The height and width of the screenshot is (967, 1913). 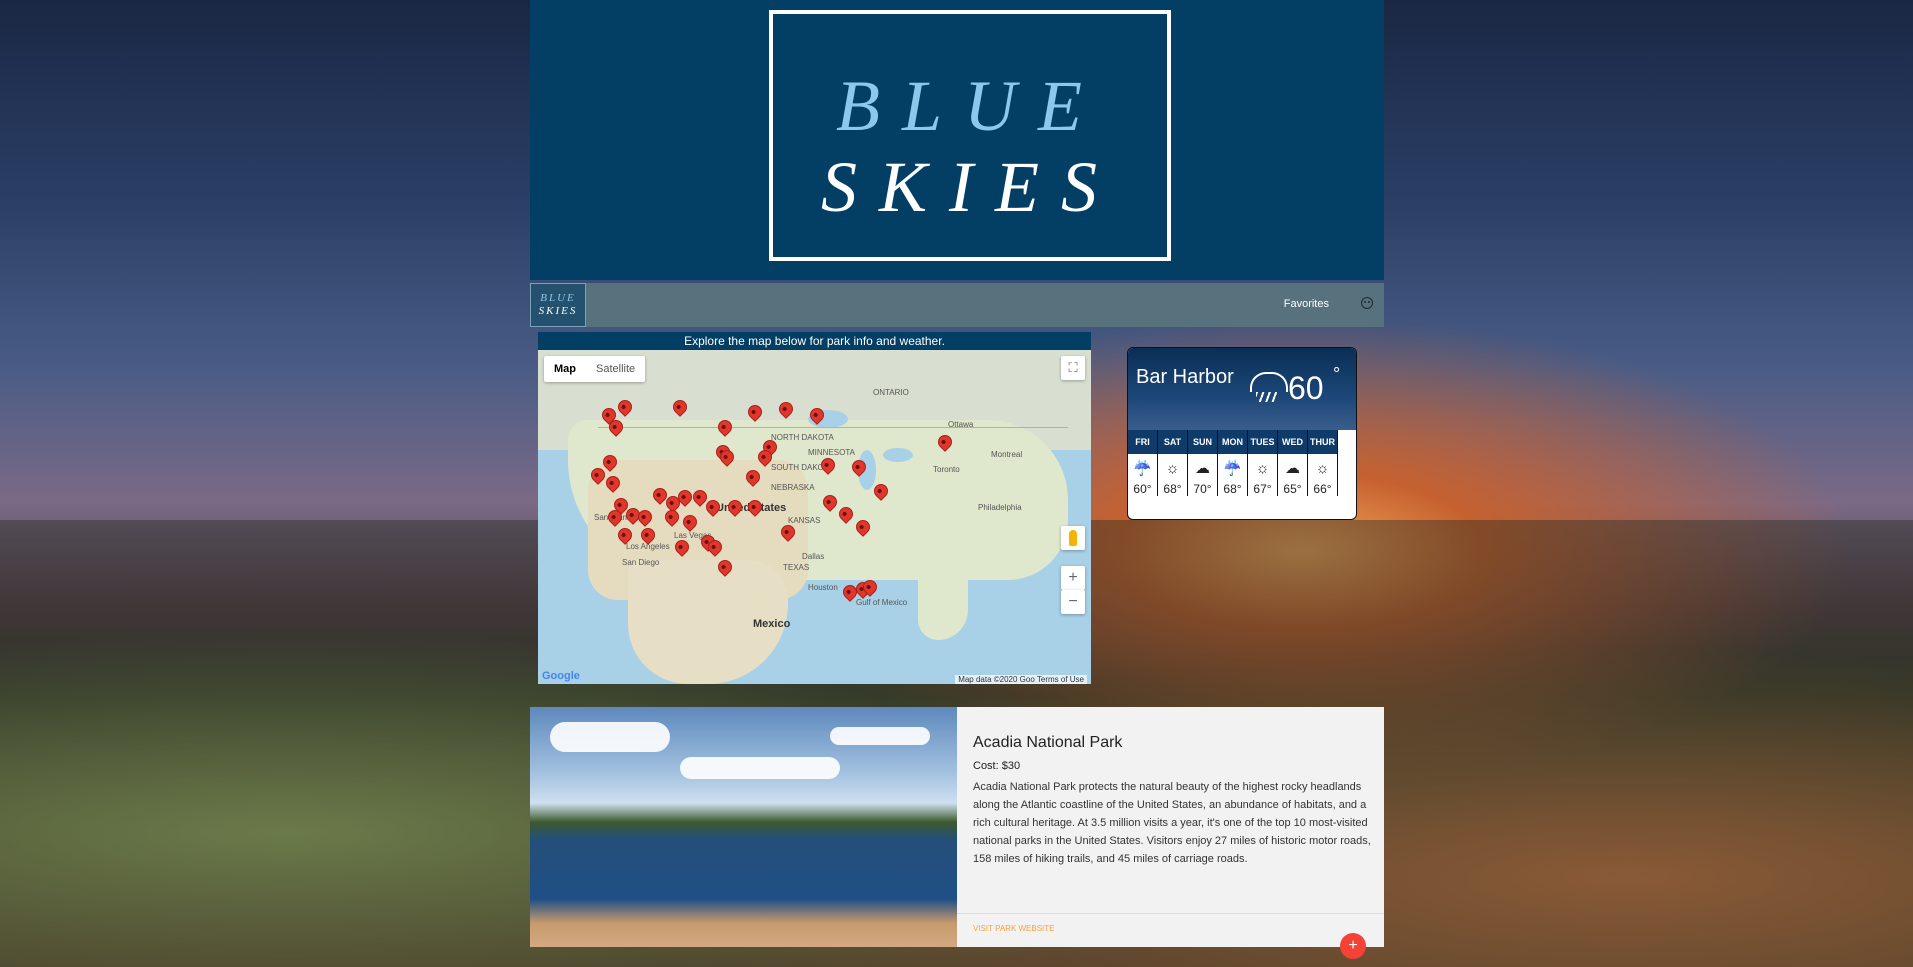 I want to click on park-title: Acadia National Park, so click(x=1048, y=742).